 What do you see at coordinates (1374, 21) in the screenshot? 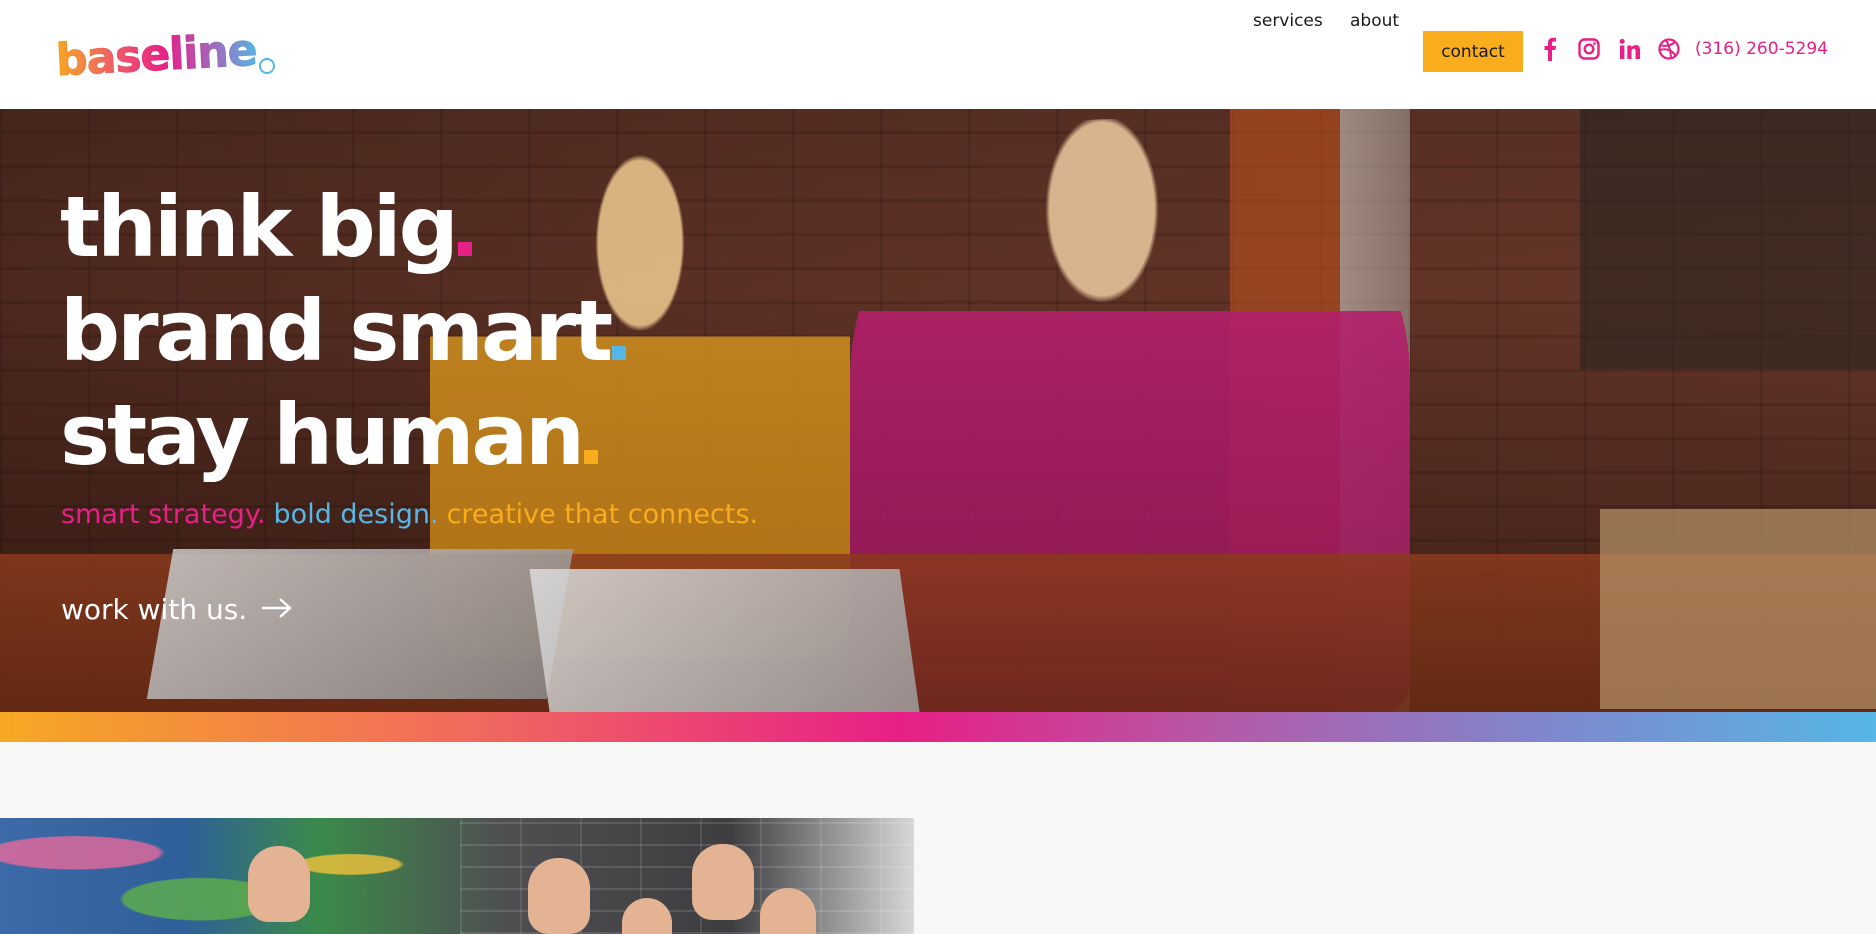
I see `nav-about-link: about` at bounding box center [1374, 21].